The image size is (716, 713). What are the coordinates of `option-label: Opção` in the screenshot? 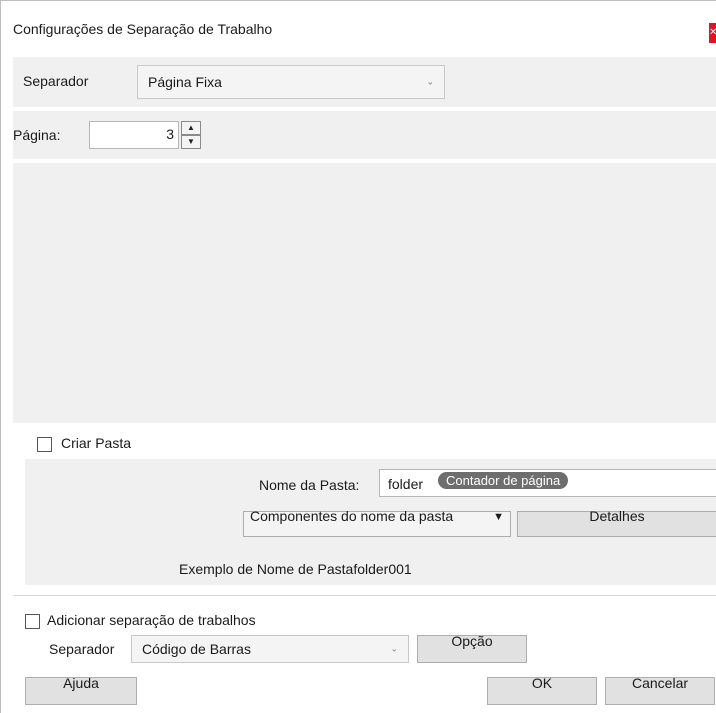 It's located at (472, 641).